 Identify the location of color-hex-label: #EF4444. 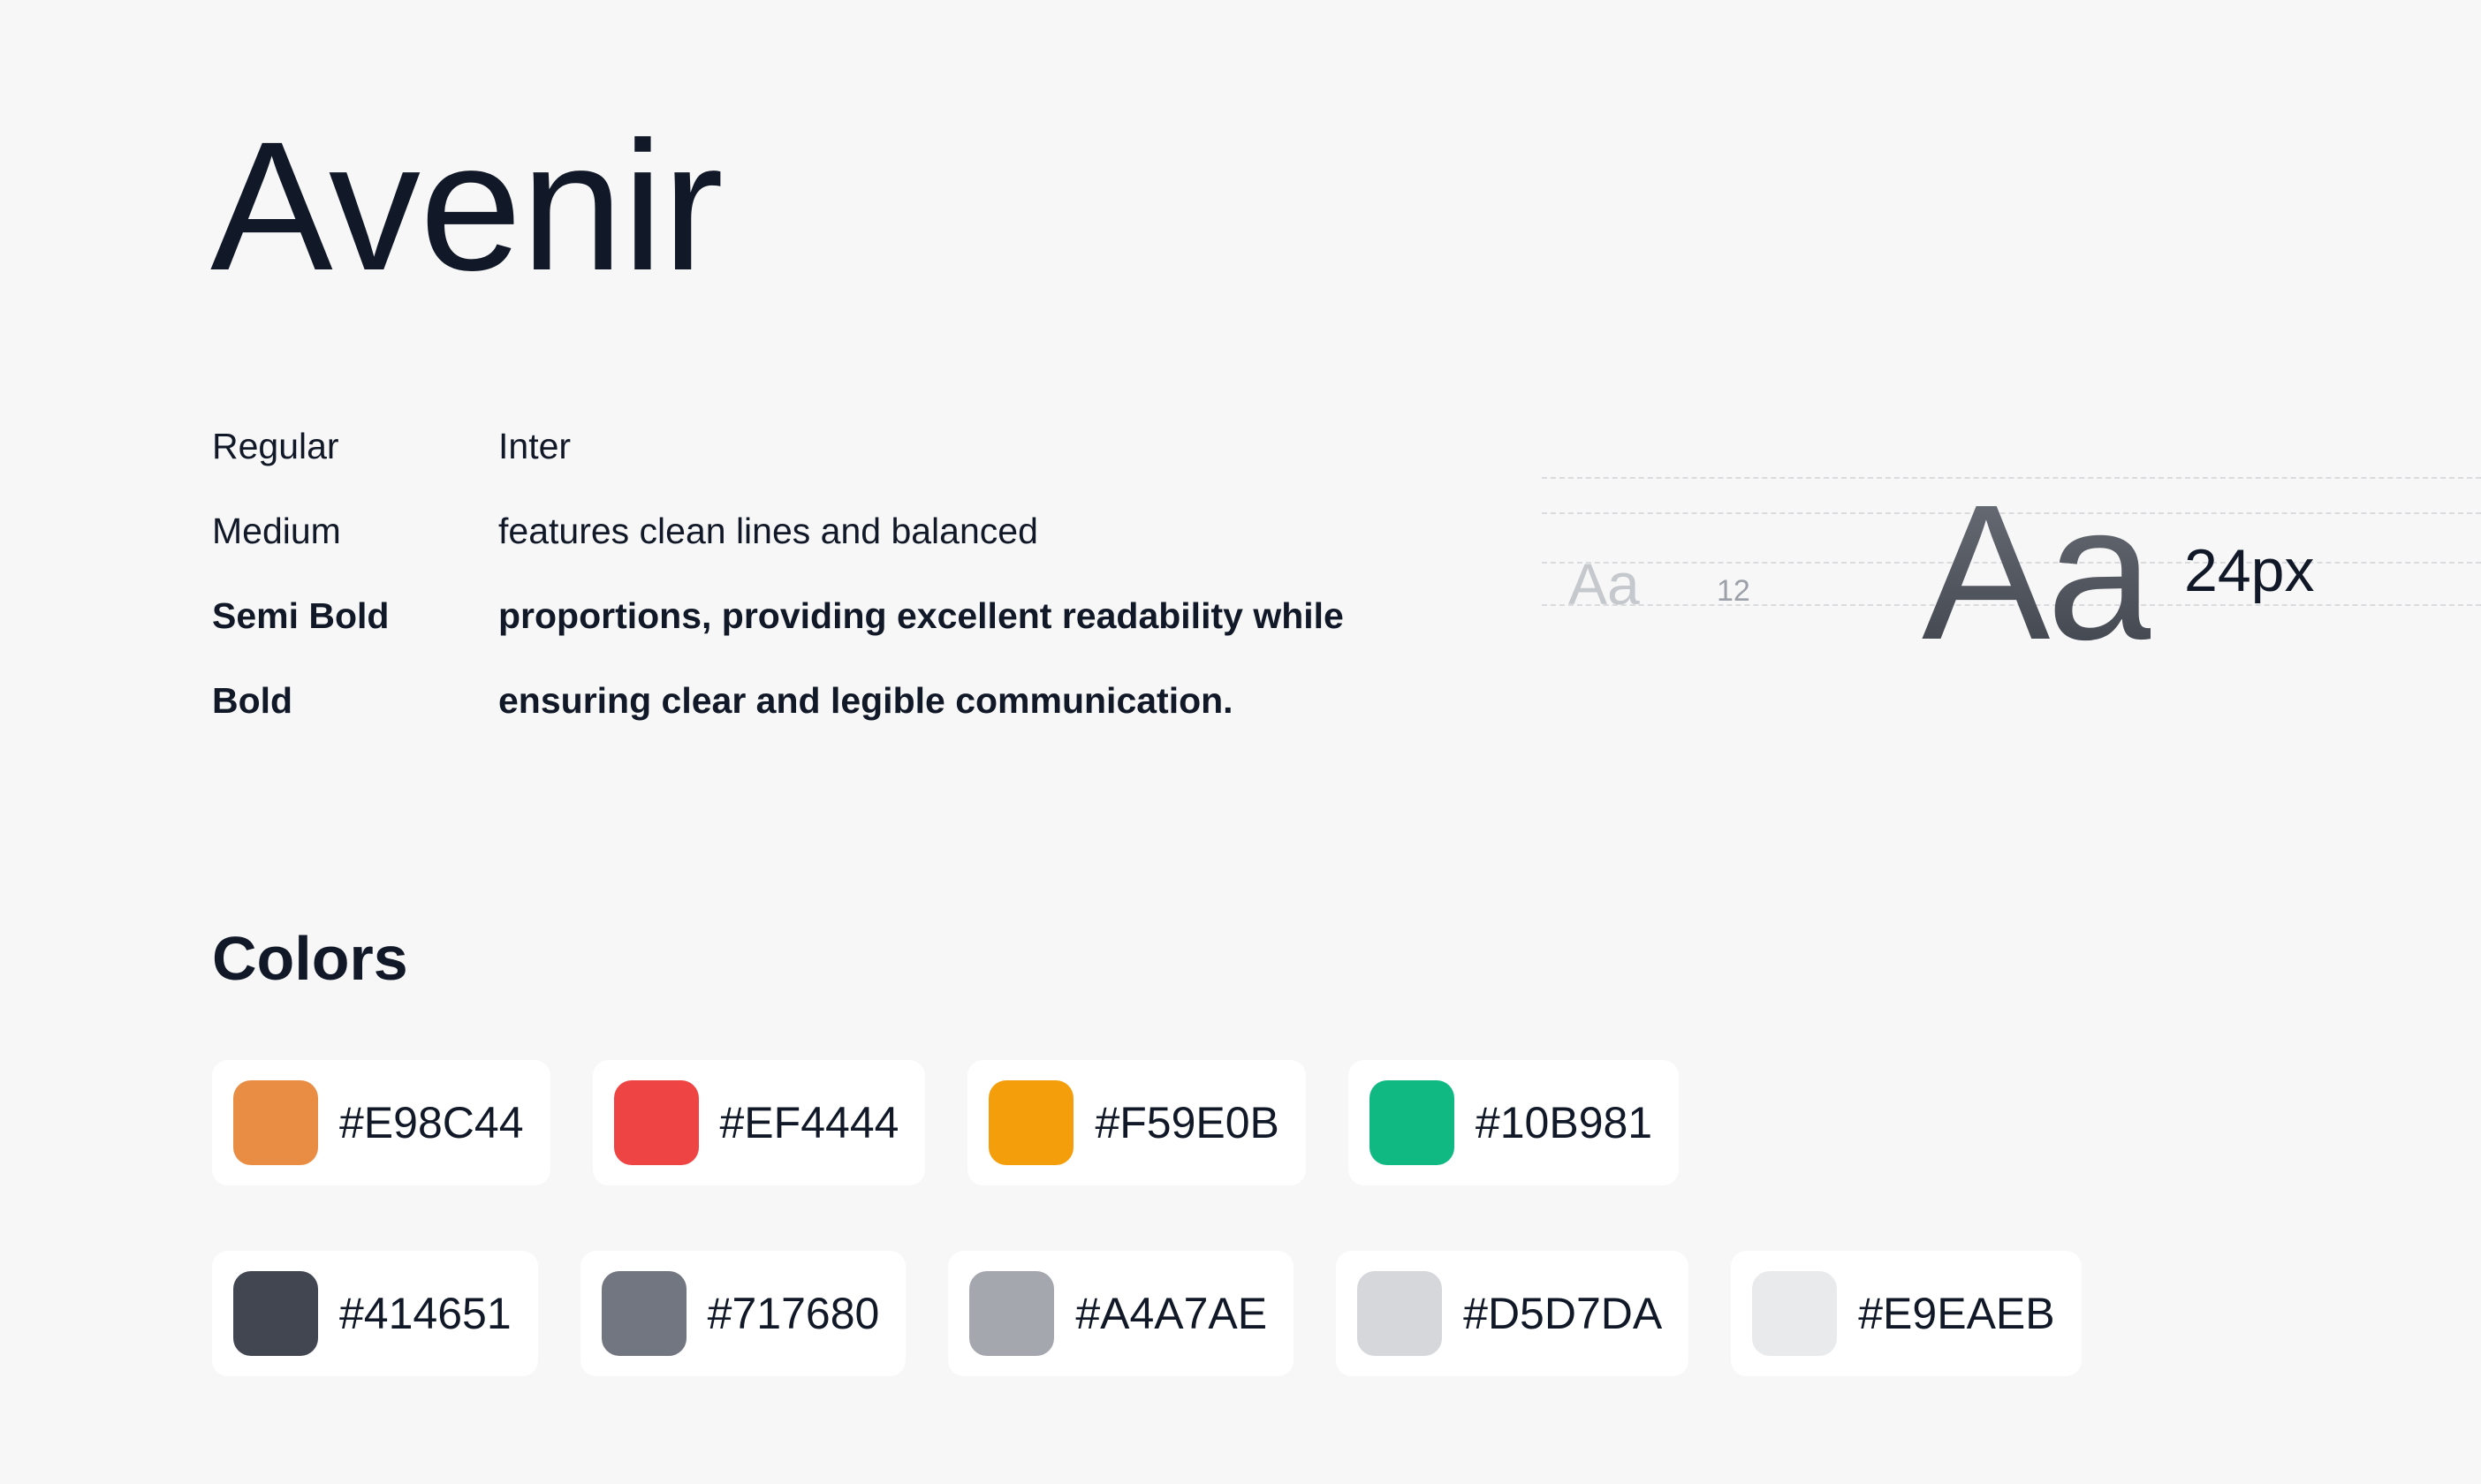
(809, 1122).